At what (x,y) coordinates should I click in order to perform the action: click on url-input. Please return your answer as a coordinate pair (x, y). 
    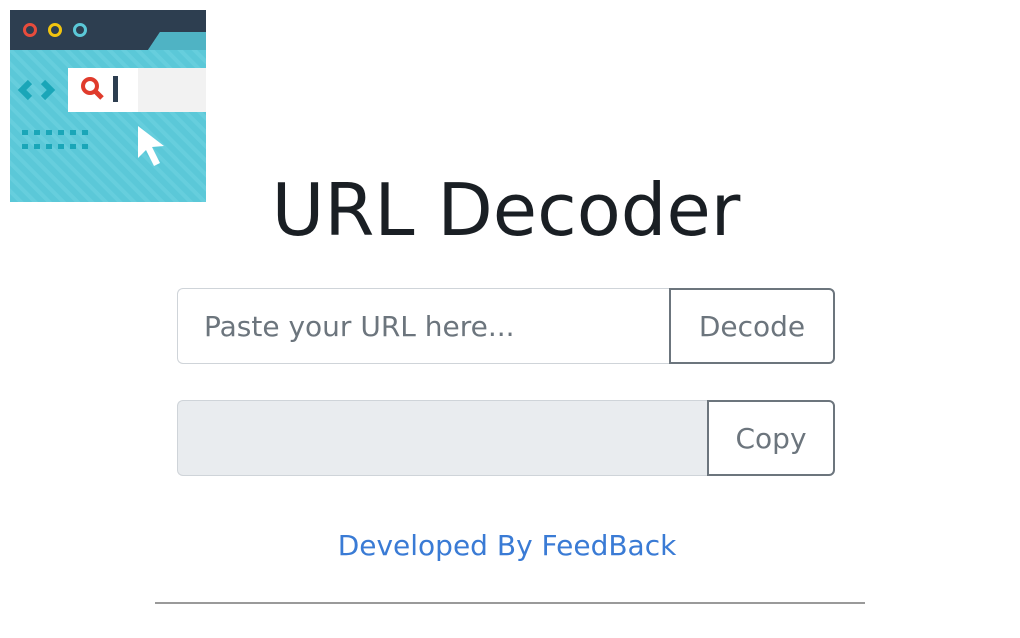
    Looking at the image, I should click on (423, 326).